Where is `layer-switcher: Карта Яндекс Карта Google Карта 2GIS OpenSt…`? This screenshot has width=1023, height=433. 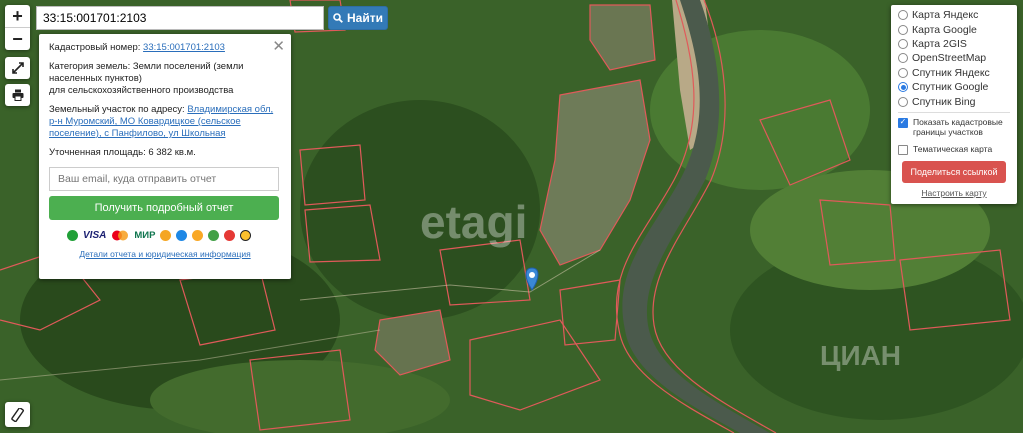
layer-switcher: Карта Яндекс Карта Google Карта 2GIS OpenSt… is located at coordinates (954, 104).